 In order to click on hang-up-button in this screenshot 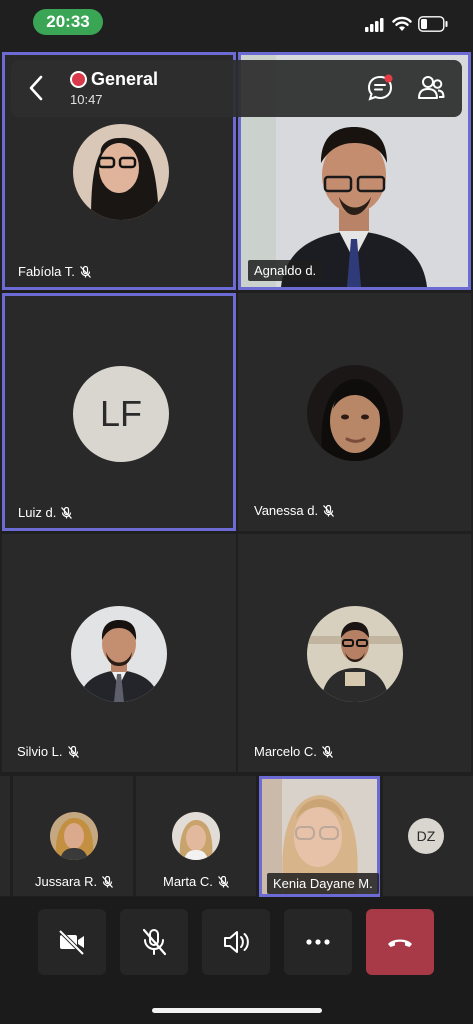, I will do `click(400, 942)`.